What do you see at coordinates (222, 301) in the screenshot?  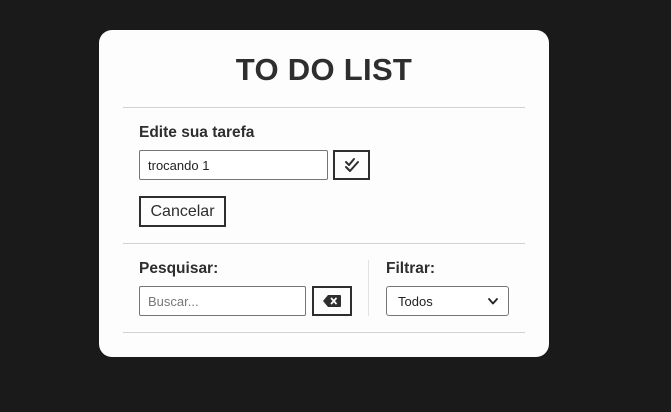 I see `search-input` at bounding box center [222, 301].